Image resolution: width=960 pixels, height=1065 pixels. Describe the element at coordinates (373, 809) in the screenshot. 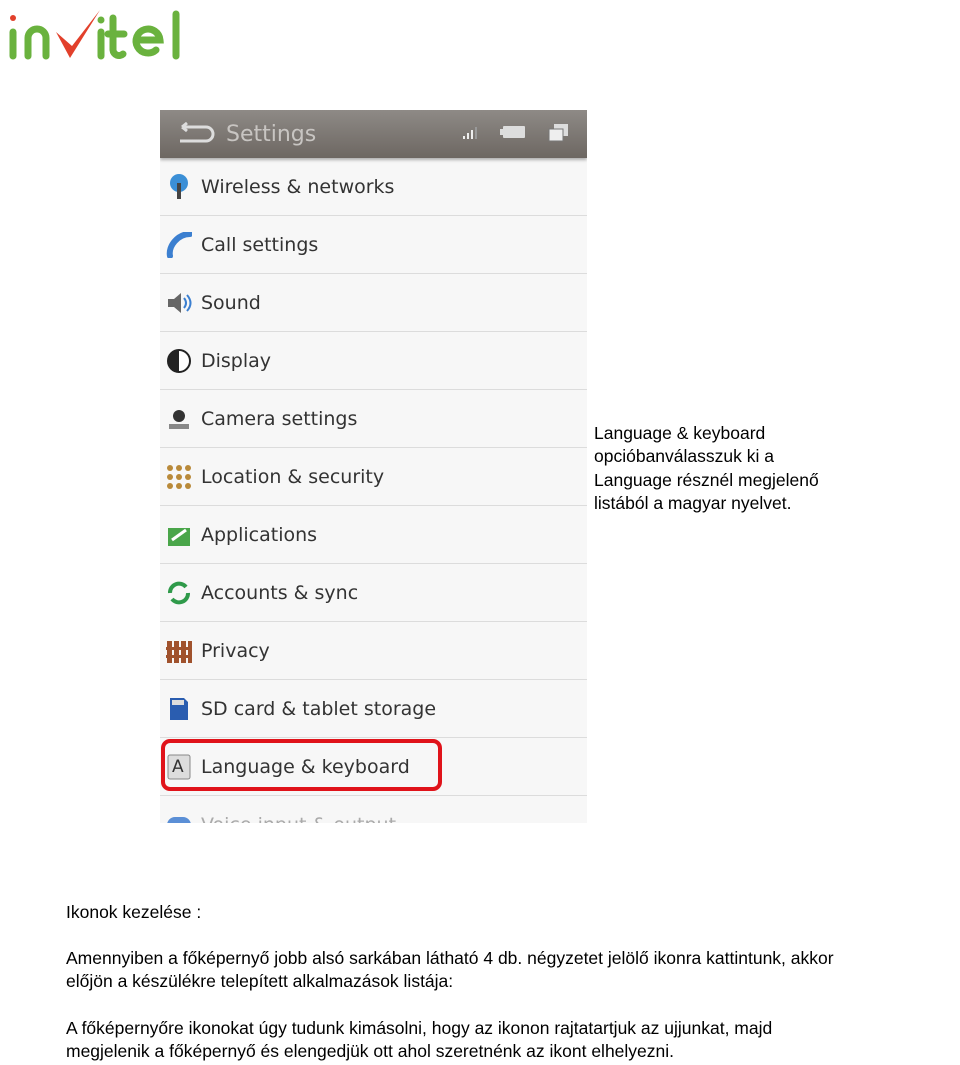

I see `settings-item-voice: Voice input & output` at that location.